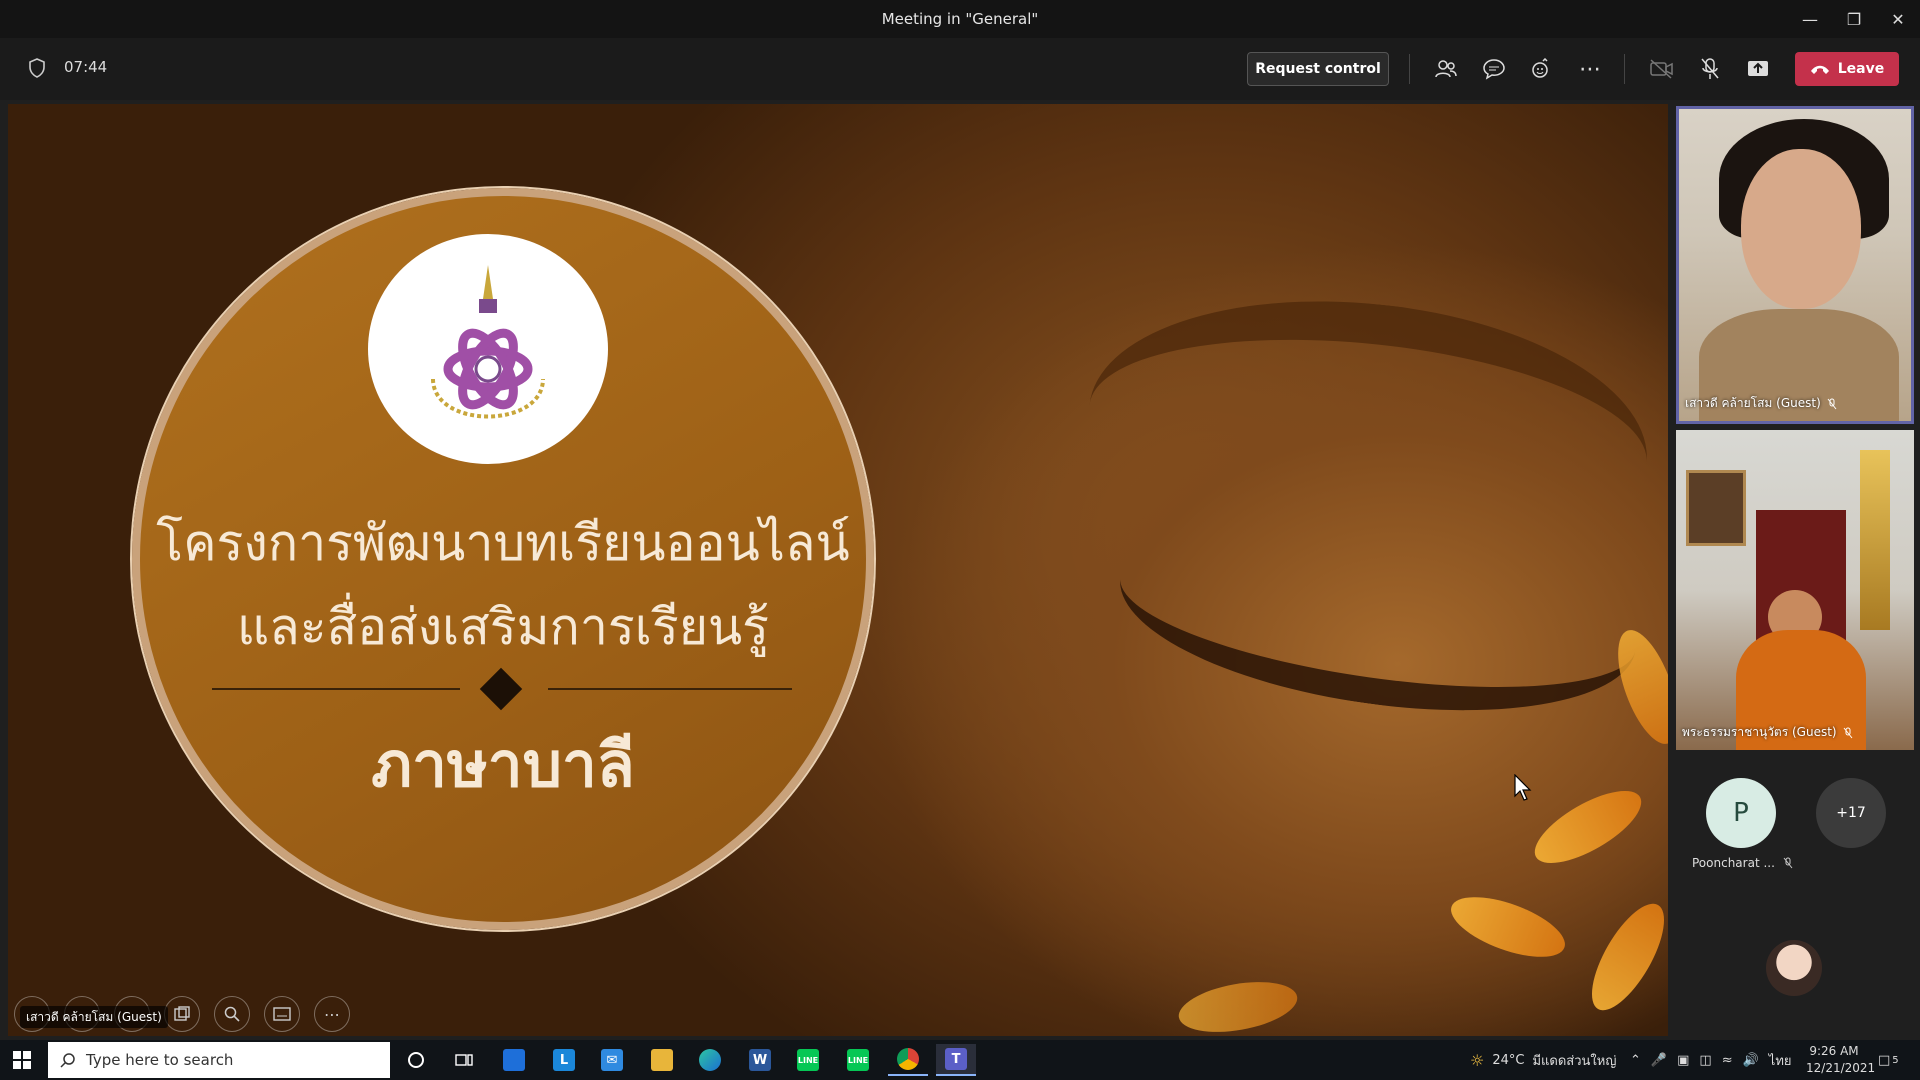 The width and height of the screenshot is (1920, 1080). Describe the element at coordinates (1875, 540) in the screenshot. I see `background-shrine` at that location.